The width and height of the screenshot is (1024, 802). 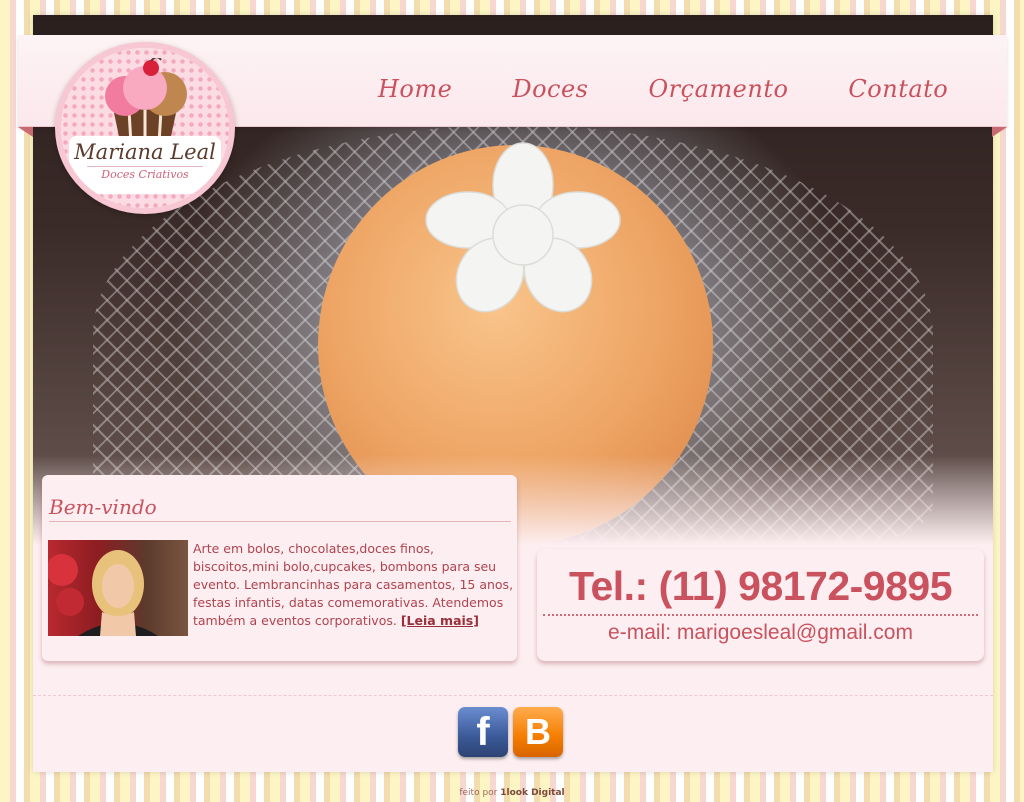 I want to click on facebook-icon: f, so click(x=483, y=732).